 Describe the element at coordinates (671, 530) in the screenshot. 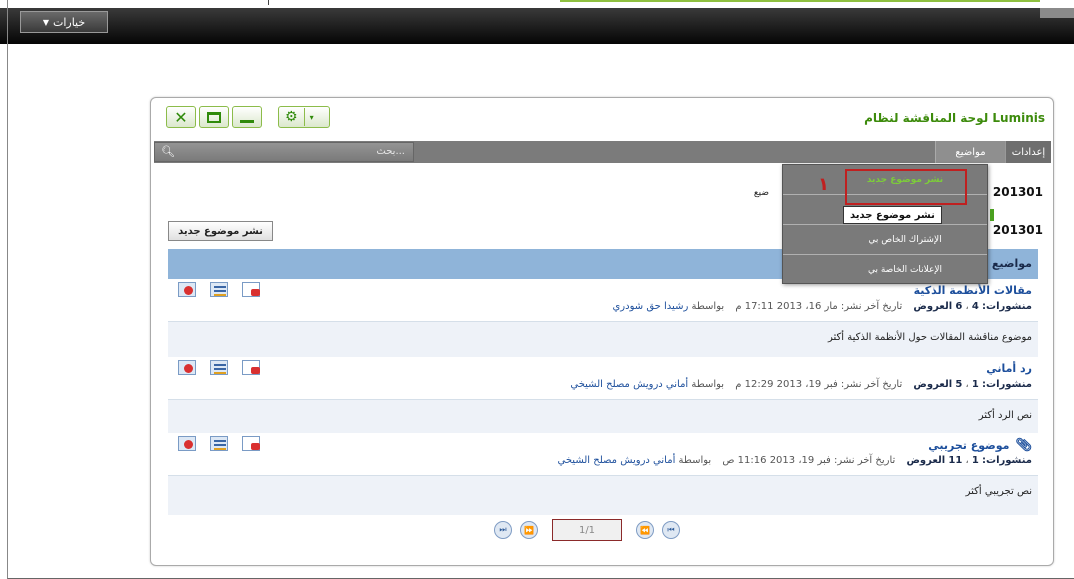

I see `first-page-icon: ⏮` at that location.